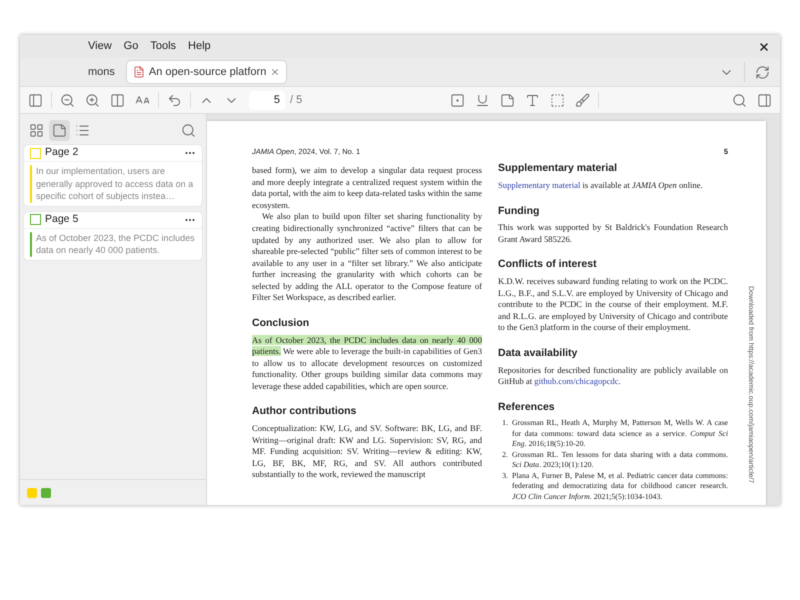  Describe the element at coordinates (305, 412) in the screenshot. I see `section-heading: Author contributions` at that location.